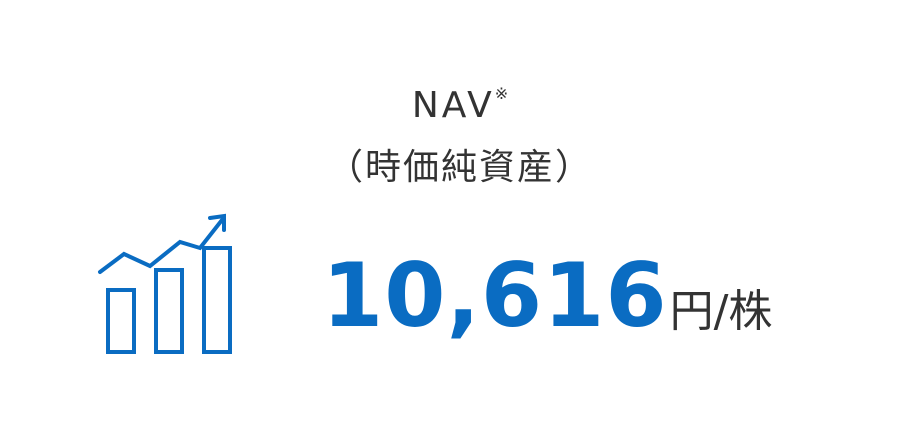 This screenshot has height=440, width=920. I want to click on metric-title-text: NAV, so click(453, 105).